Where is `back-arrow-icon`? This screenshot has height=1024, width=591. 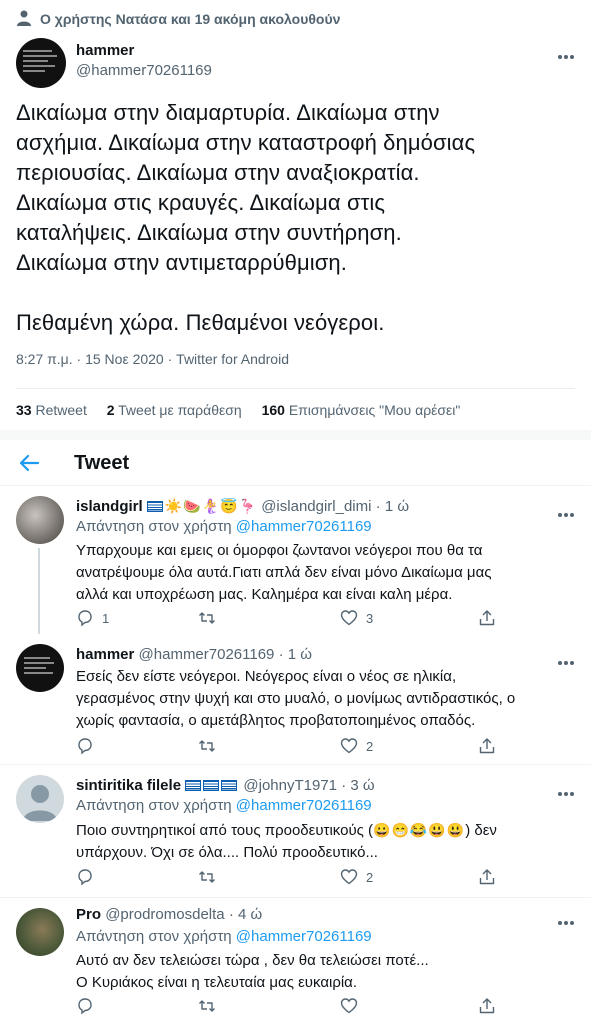 back-arrow-icon is located at coordinates (29, 463).